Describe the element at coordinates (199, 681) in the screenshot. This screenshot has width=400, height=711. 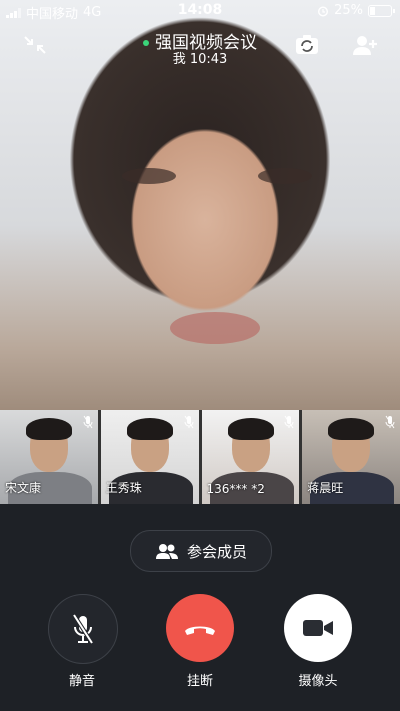
I see `hangup-label: 挂断` at that location.